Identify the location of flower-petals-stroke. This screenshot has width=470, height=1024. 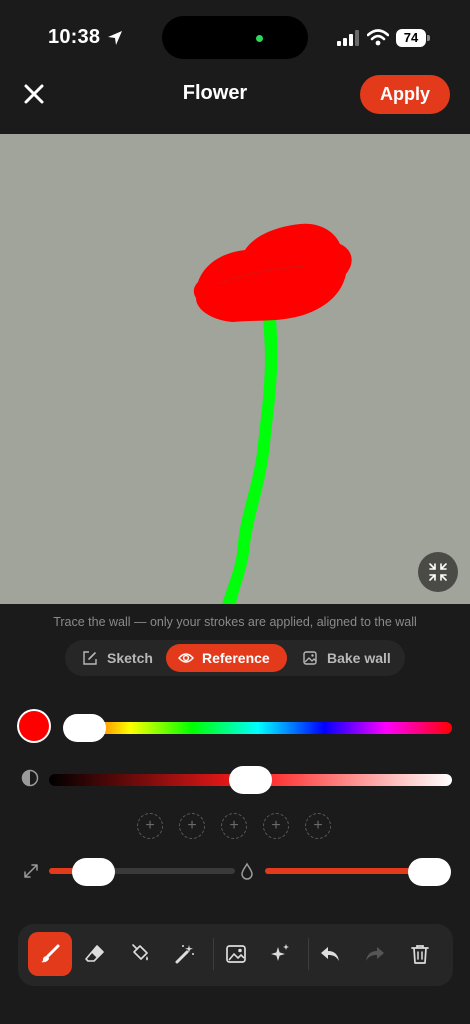
(272, 272).